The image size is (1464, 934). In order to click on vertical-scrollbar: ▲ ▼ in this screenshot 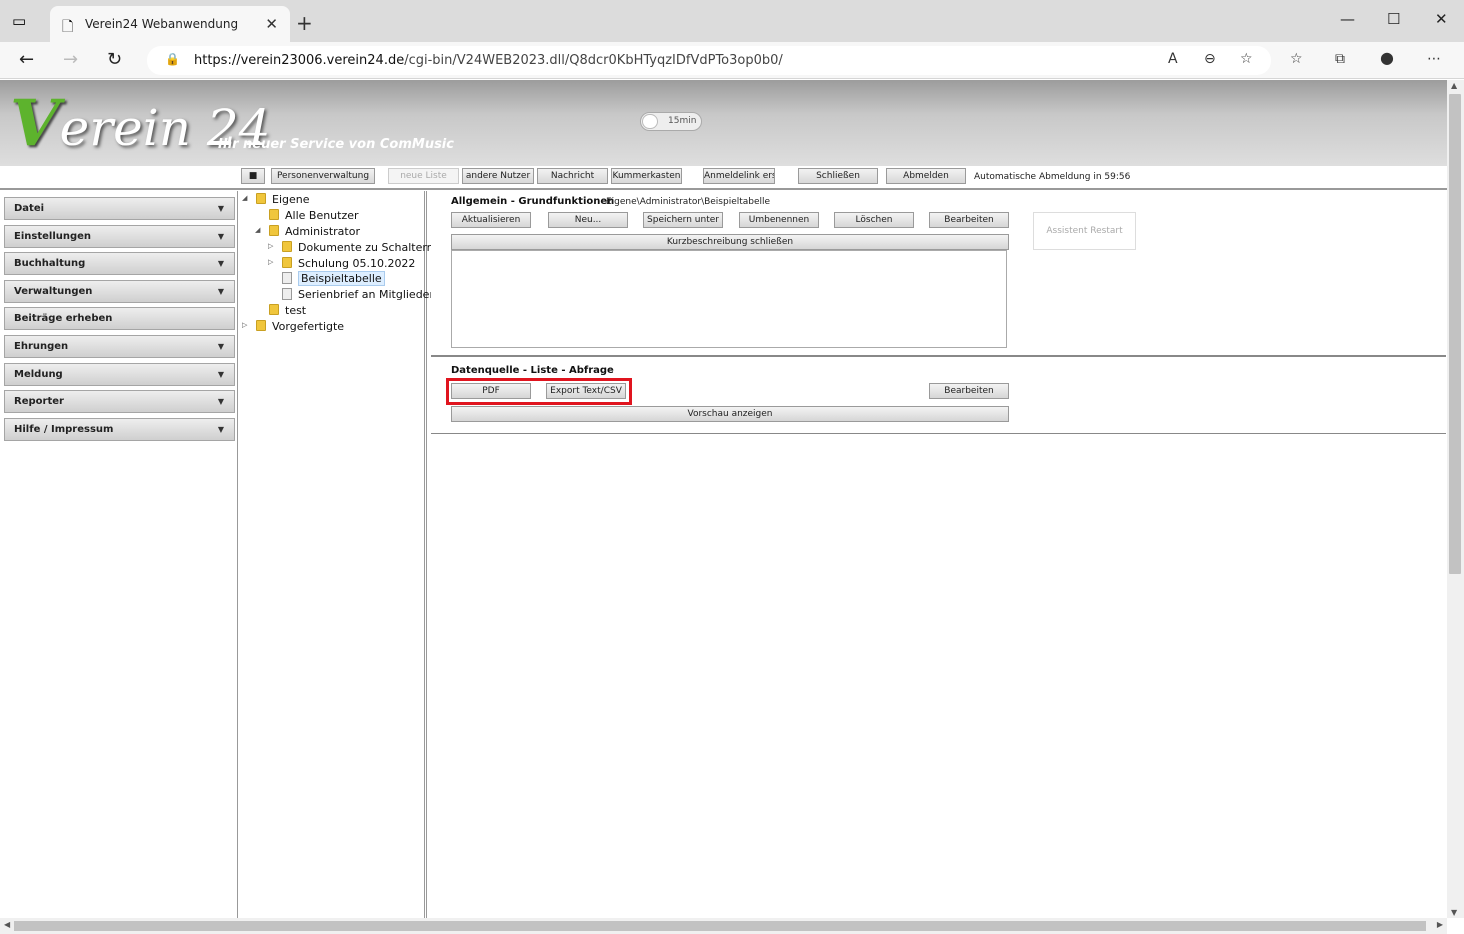, I will do `click(1455, 499)`.